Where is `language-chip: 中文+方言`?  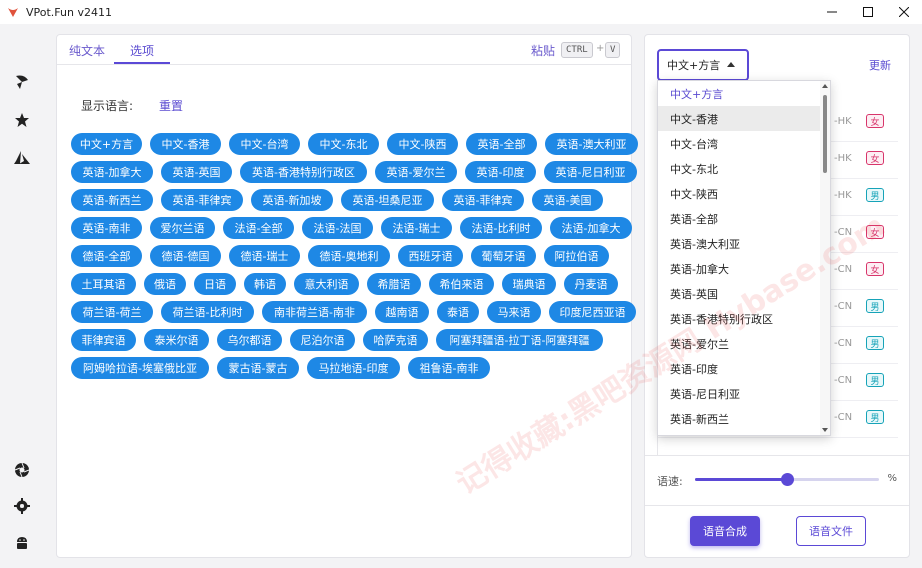 language-chip: 中文+方言 is located at coordinates (106, 144).